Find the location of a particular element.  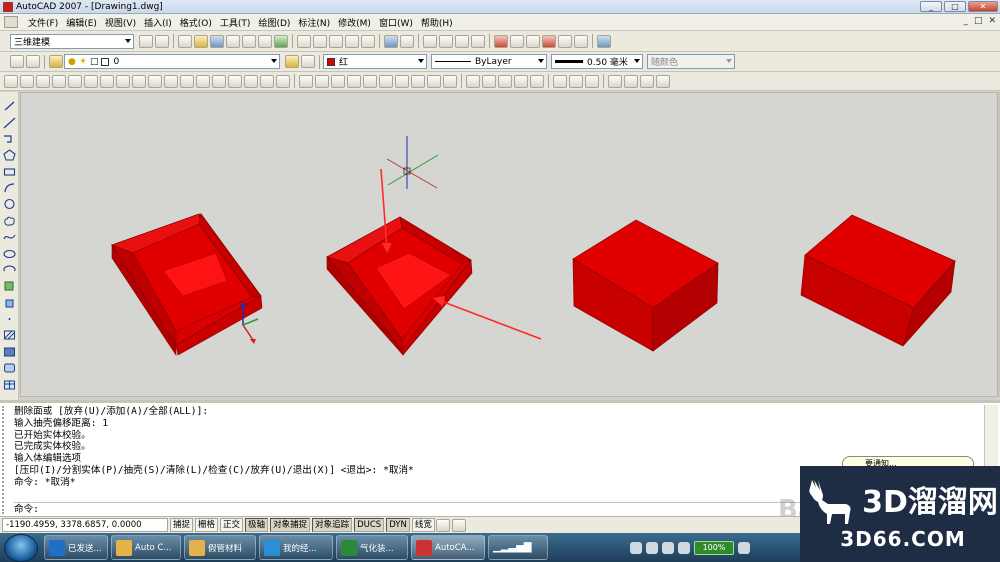

check-icon is located at coordinates (283, 81).